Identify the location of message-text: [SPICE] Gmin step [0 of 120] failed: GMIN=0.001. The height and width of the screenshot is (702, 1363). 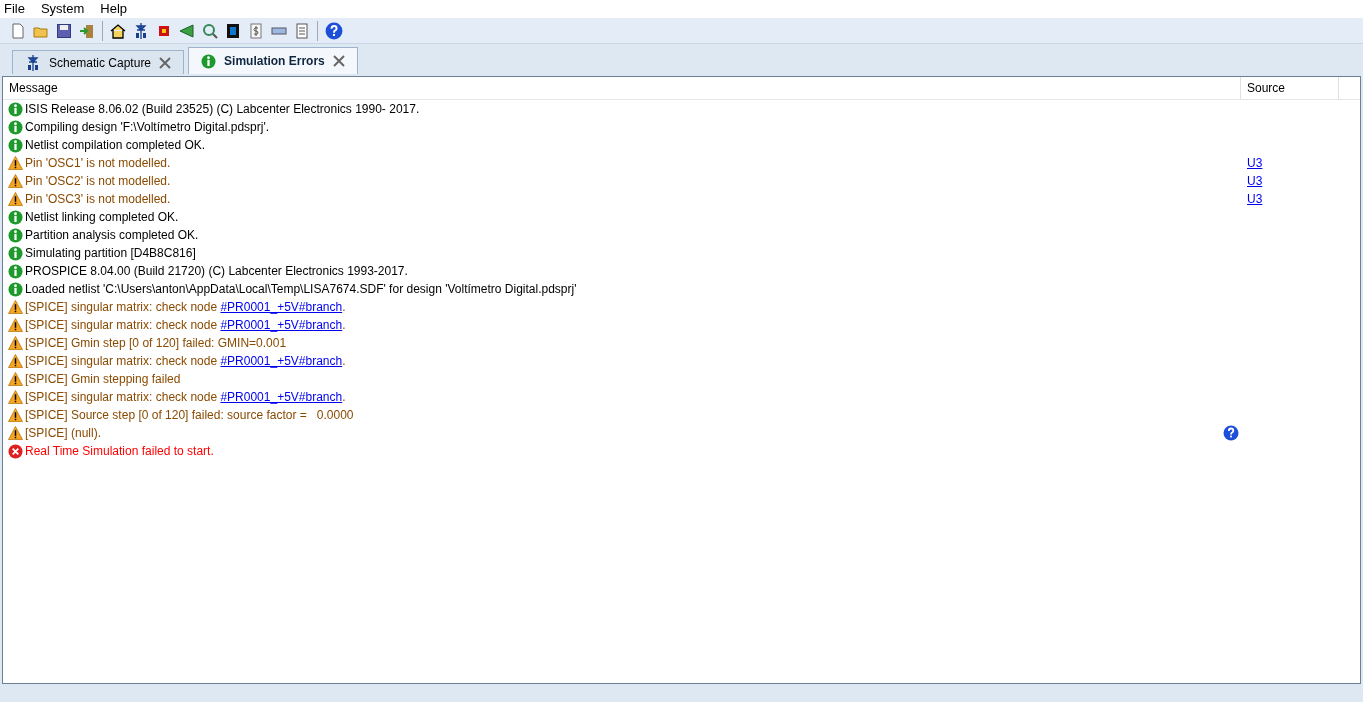
(156, 343).